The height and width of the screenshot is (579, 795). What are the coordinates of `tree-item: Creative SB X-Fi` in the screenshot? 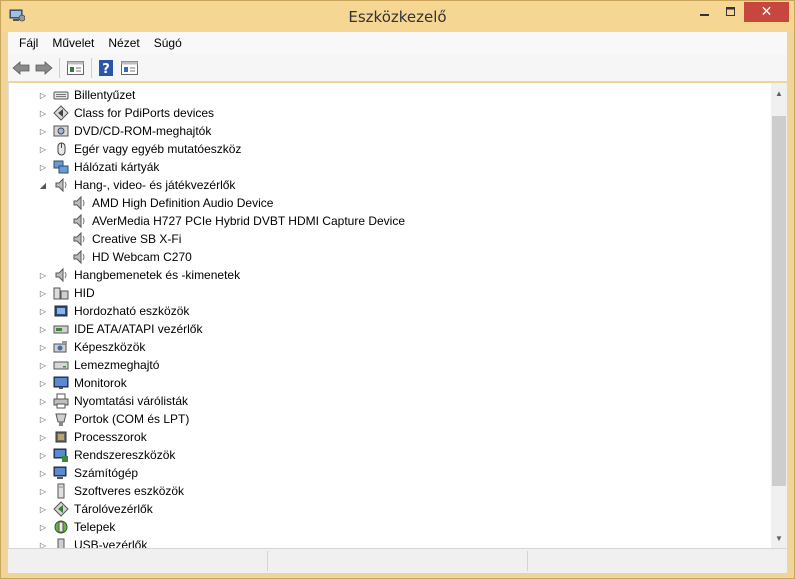 It's located at (389, 239).